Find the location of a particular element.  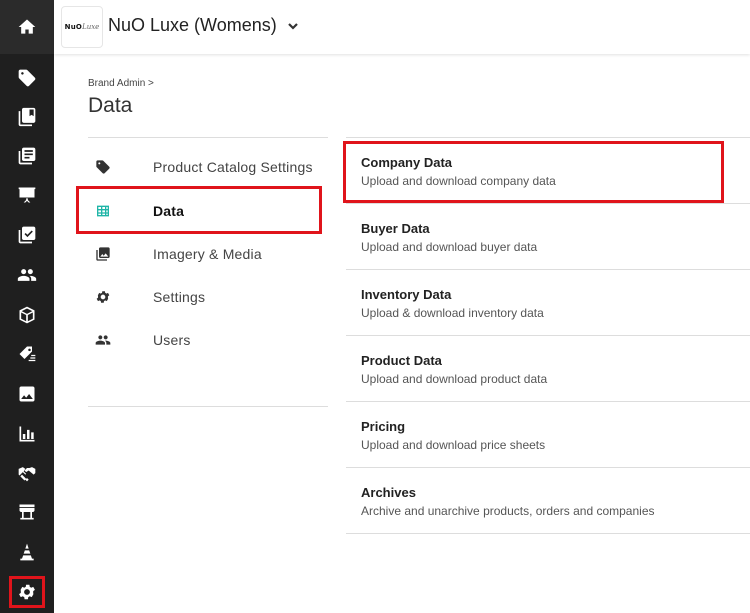

settings-nav-item-settings: Settings is located at coordinates (208, 297).